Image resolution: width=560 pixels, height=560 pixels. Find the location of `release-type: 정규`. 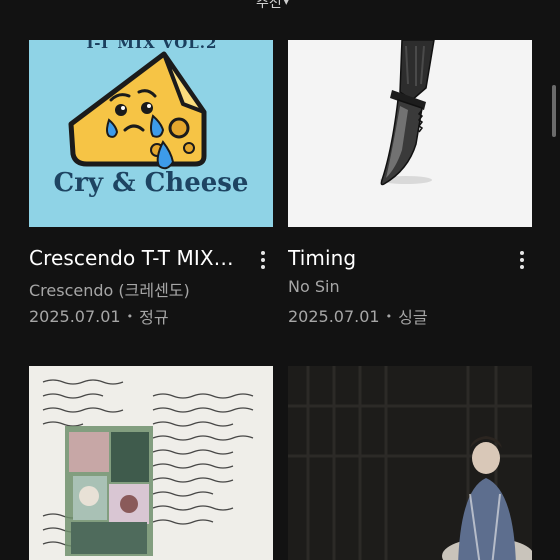

release-type: 정규 is located at coordinates (154, 317).